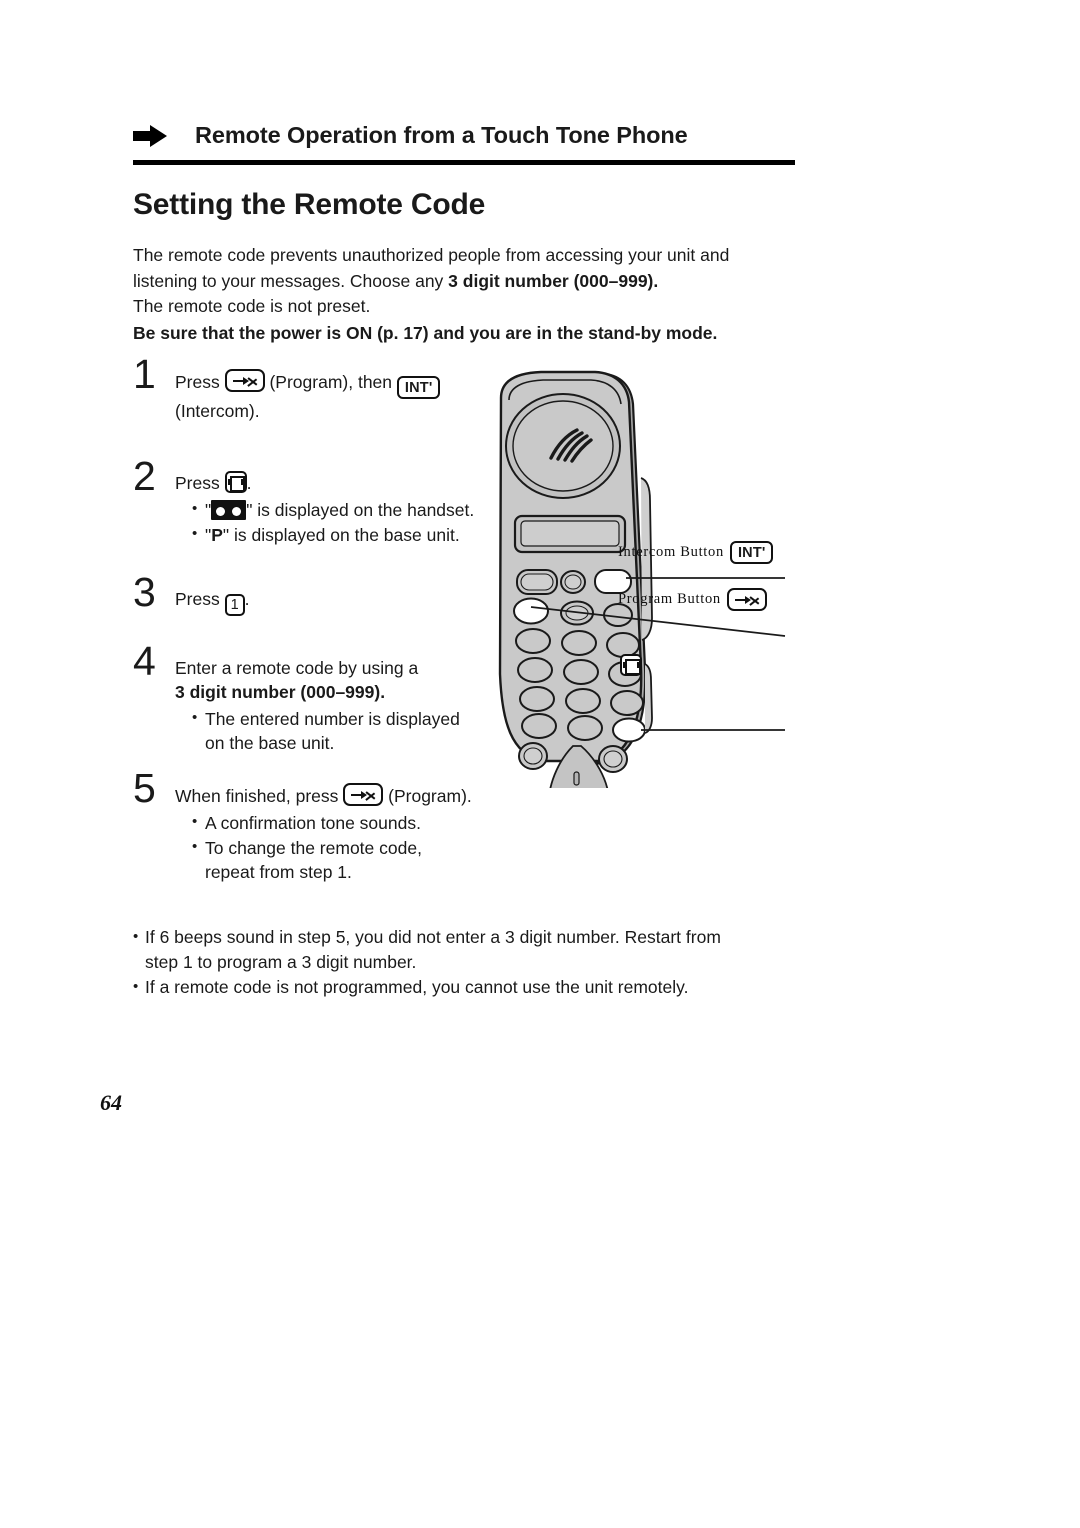 Image resolution: width=1080 pixels, height=1528 pixels. Describe the element at coordinates (570, 533) in the screenshot. I see `lcd-display-inner` at that location.